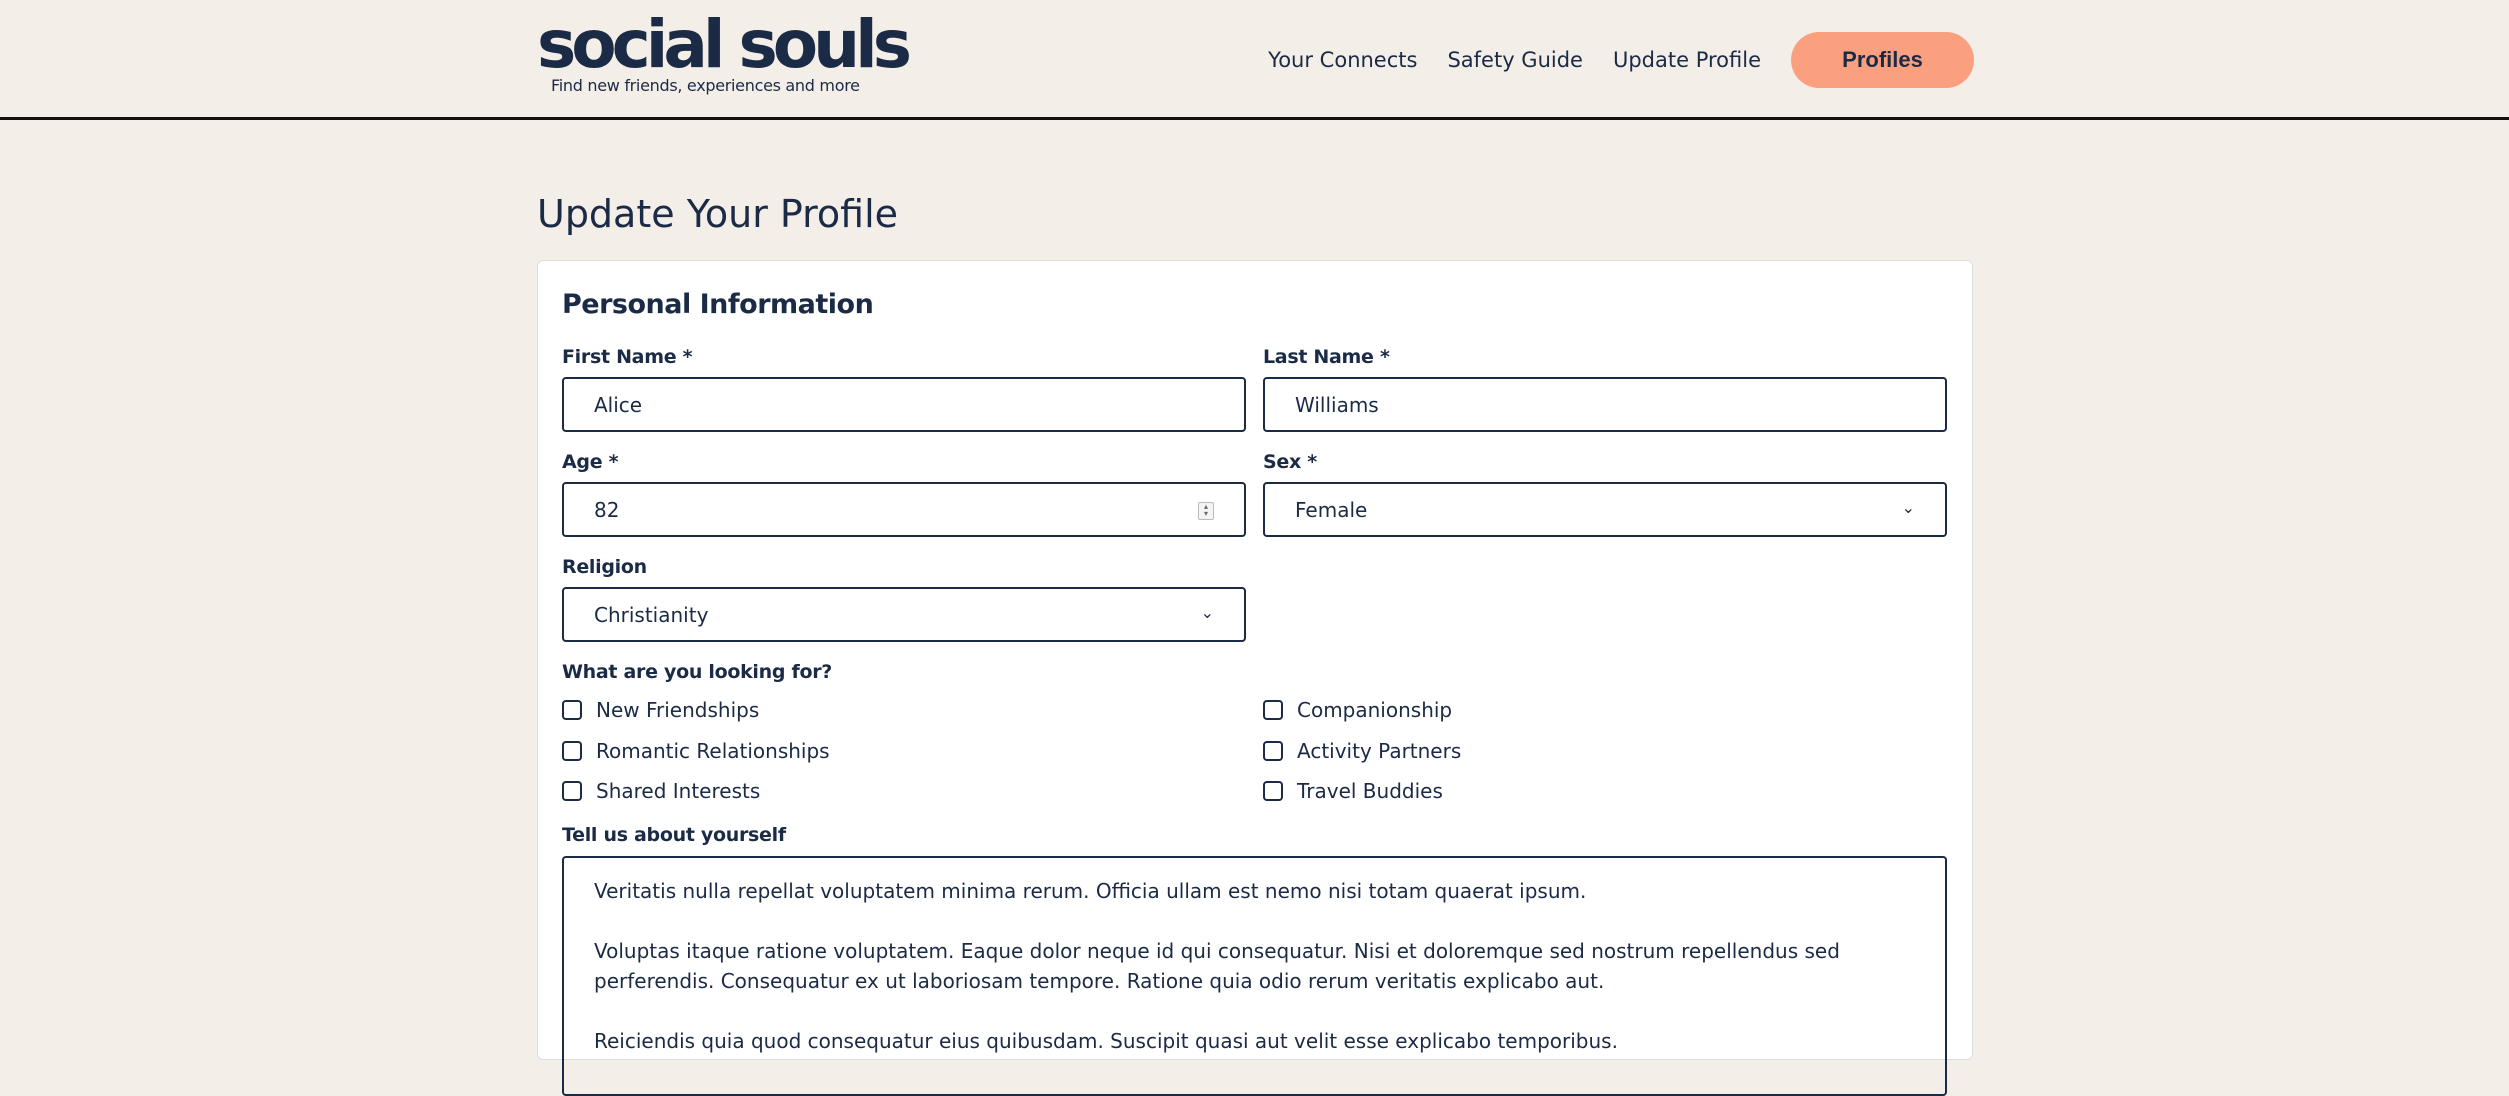 The image size is (2509, 1096). I want to click on nav-safety-guide: Safety Guide, so click(1515, 60).